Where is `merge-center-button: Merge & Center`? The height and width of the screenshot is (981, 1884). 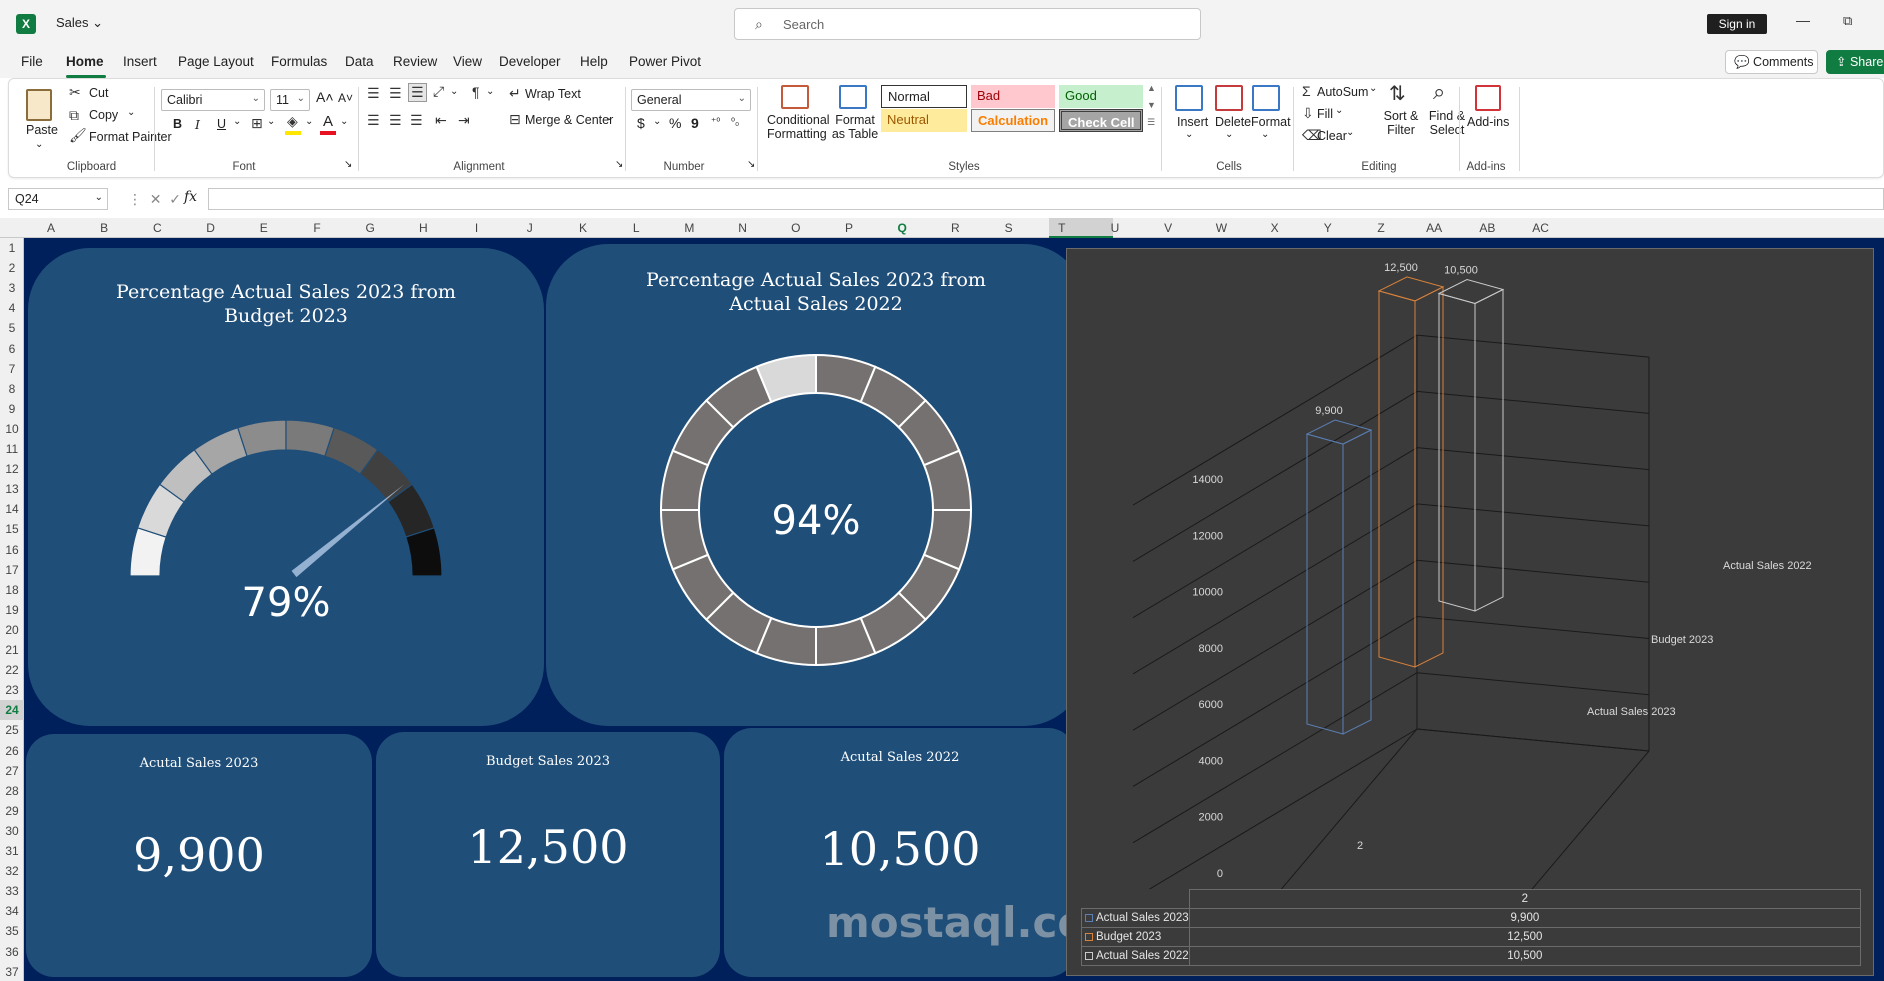 merge-center-button: Merge & Center is located at coordinates (569, 120).